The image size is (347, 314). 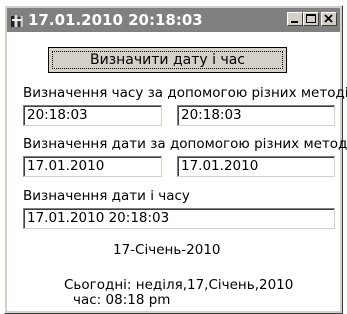 I want to click on minimize-icon, so click(x=294, y=22).